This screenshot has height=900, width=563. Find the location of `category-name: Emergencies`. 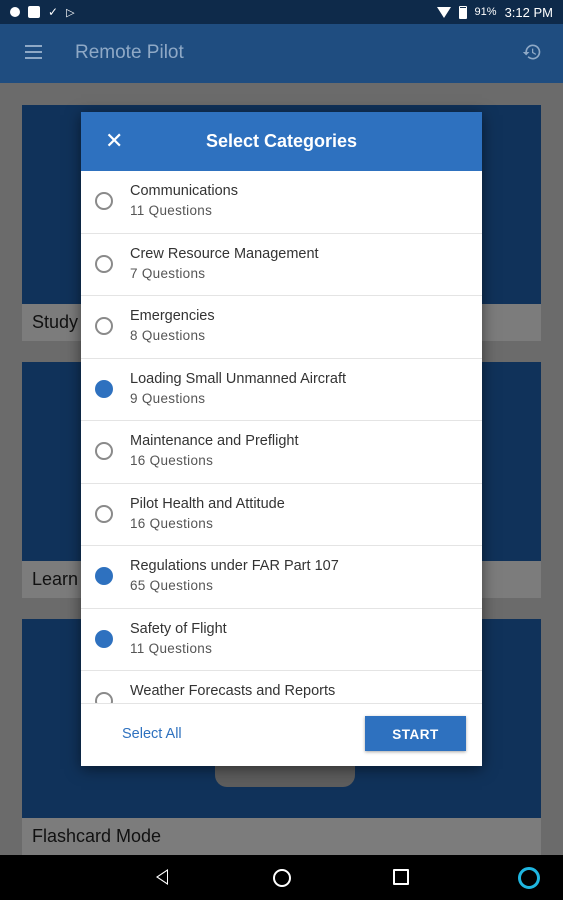

category-name: Emergencies is located at coordinates (172, 316).